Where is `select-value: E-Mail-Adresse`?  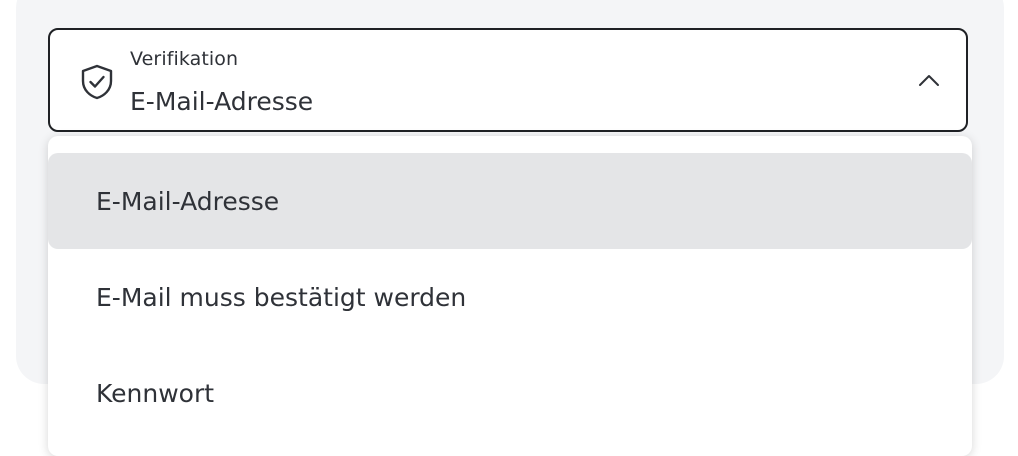 select-value: E-Mail-Adresse is located at coordinates (222, 101).